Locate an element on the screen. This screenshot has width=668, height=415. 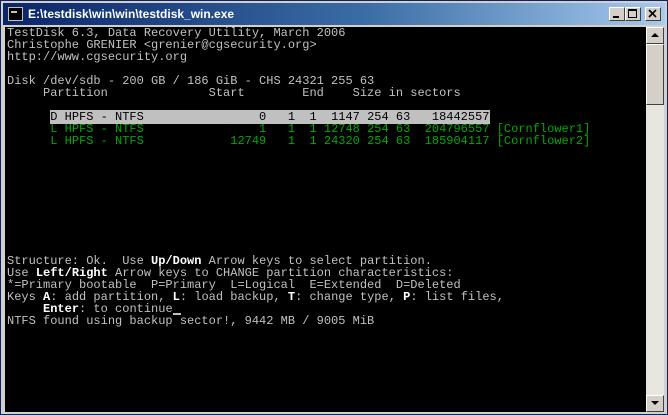
console-app-icon is located at coordinates (15, 14).